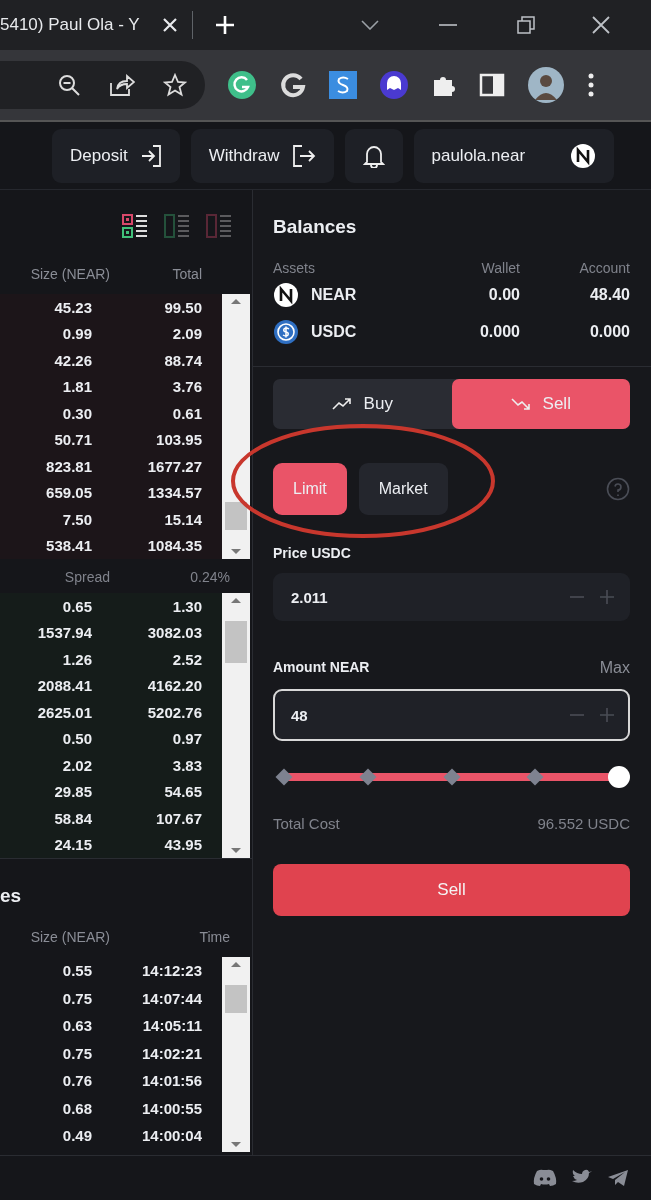  I want to click on size-cell-text: 659.05, so click(68, 493).